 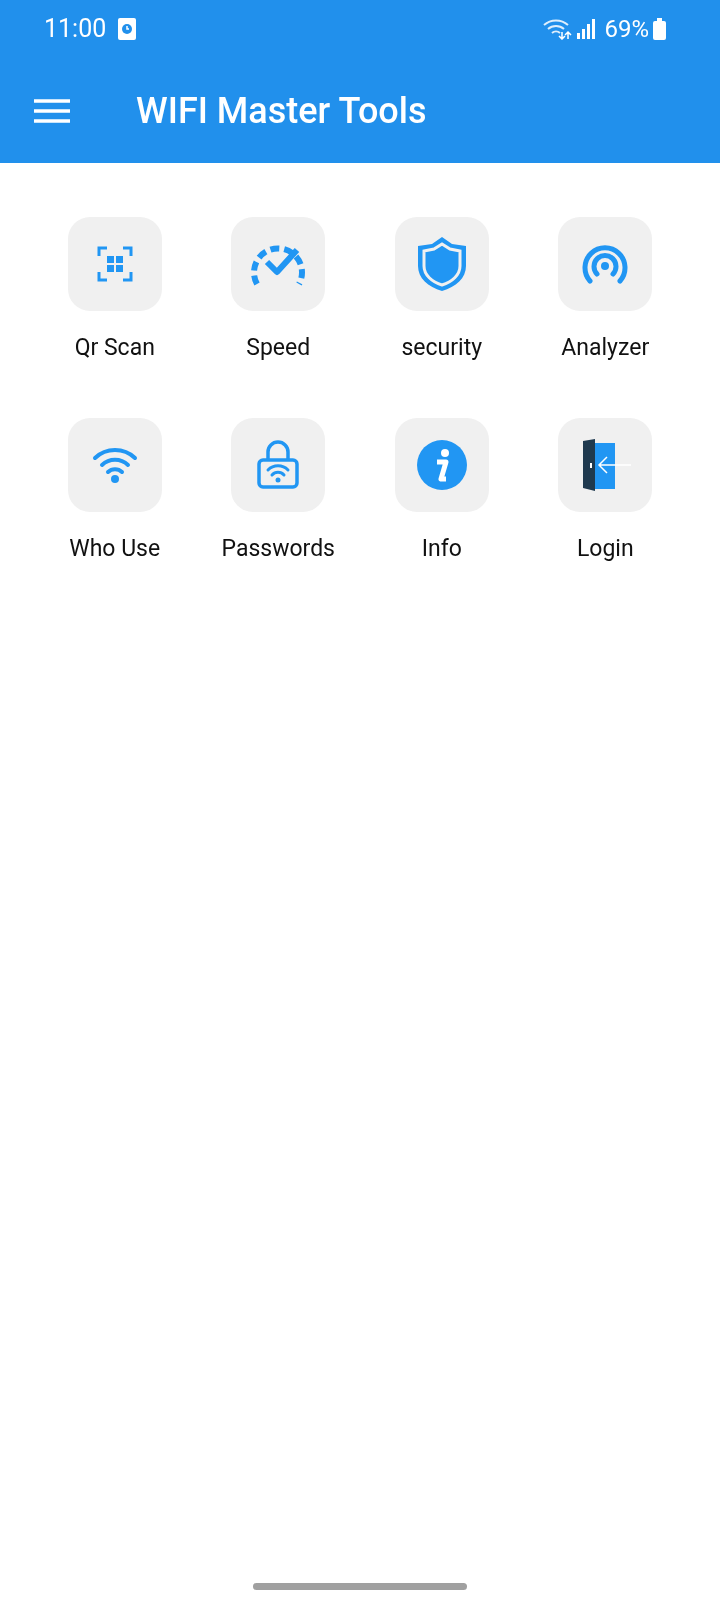 I want to click on tool-label: Speed, so click(x=278, y=348).